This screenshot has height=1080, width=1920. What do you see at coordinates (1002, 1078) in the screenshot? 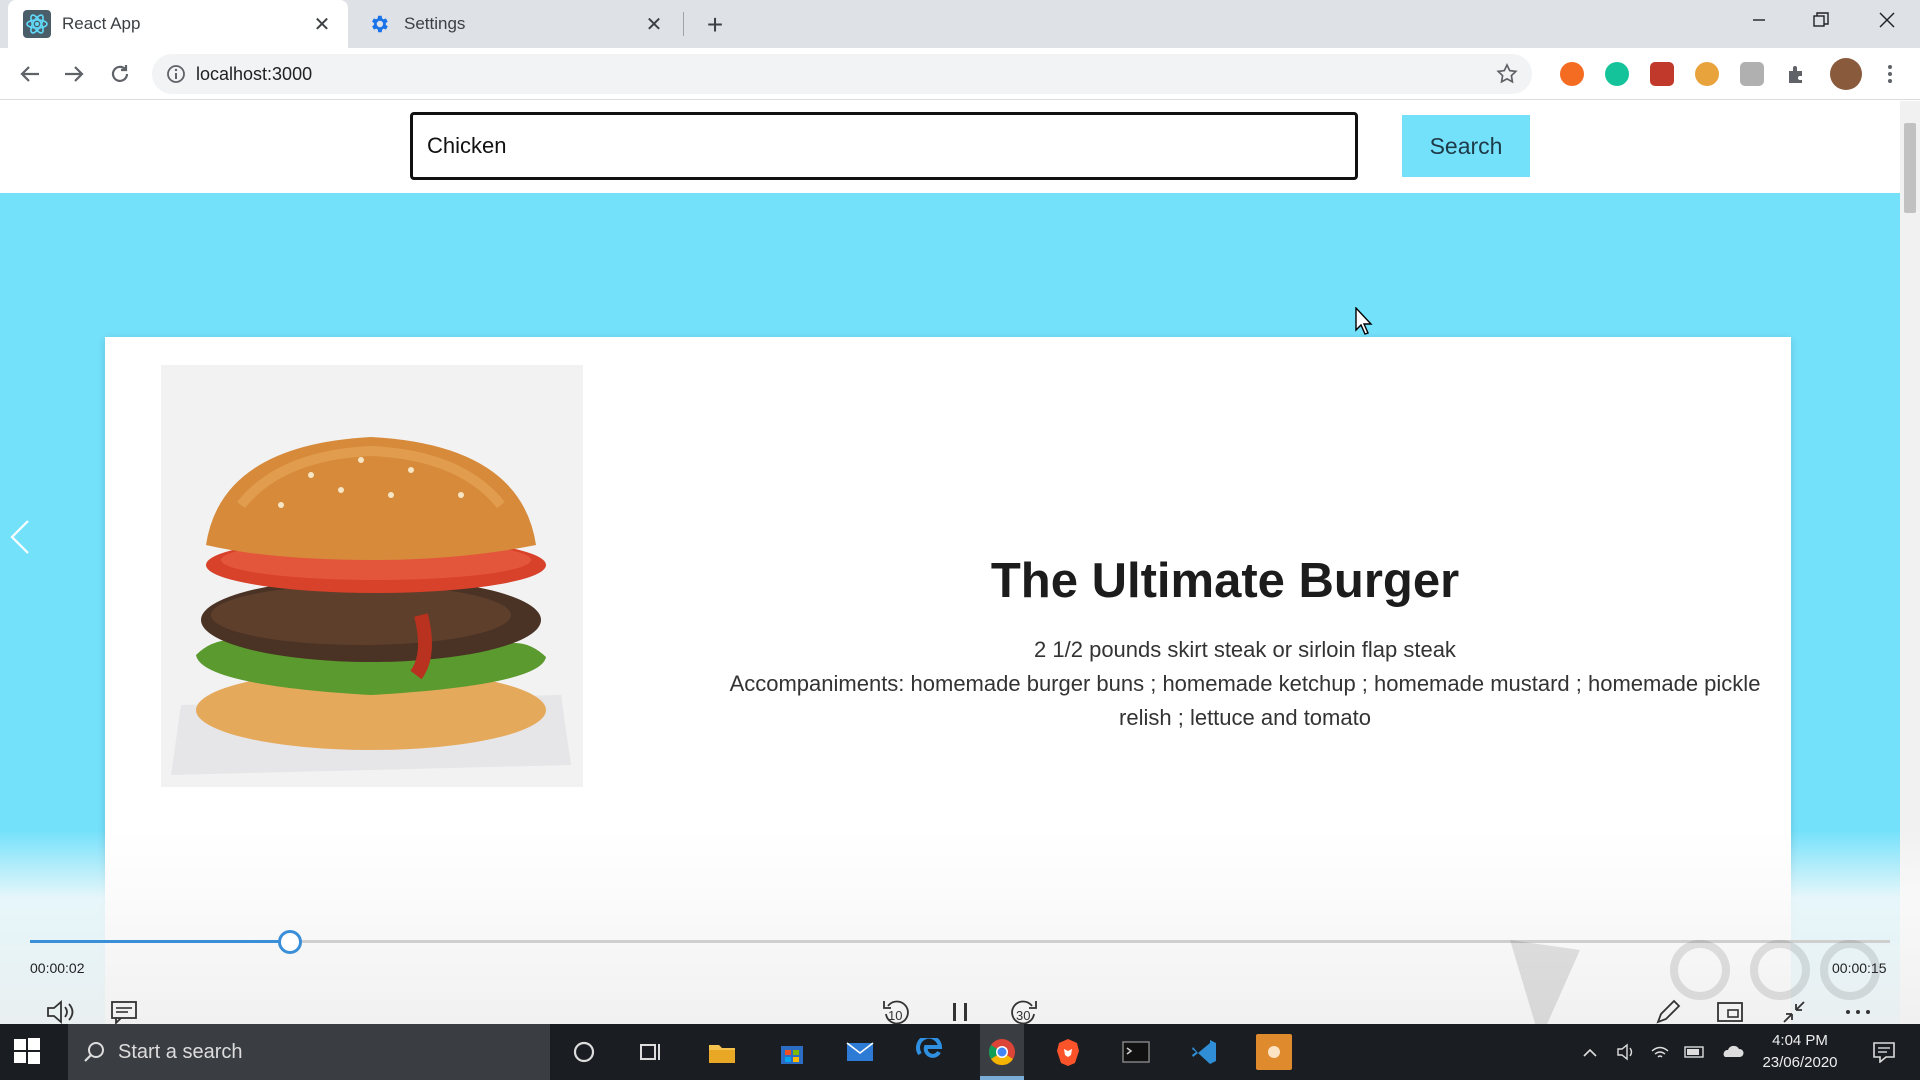
I see `chrome-active-indicator` at bounding box center [1002, 1078].